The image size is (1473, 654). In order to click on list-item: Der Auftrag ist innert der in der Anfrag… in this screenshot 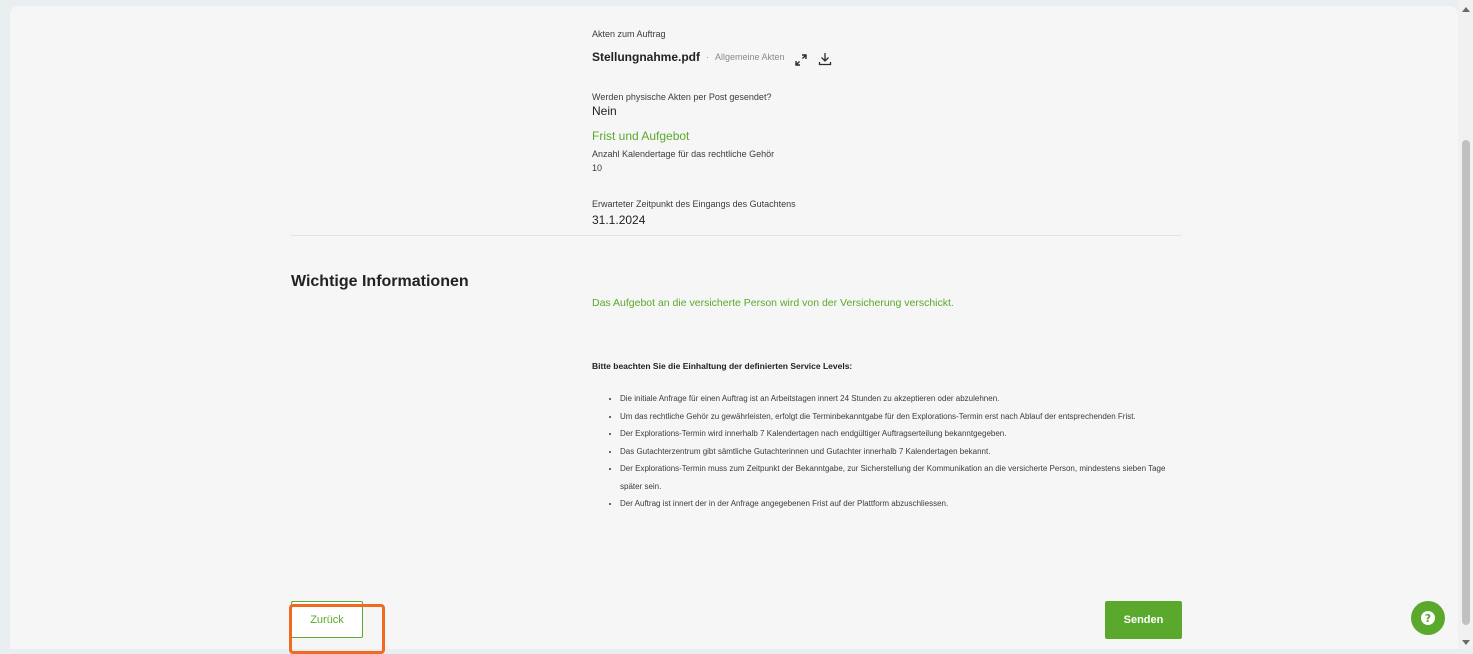, I will do `click(902, 504)`.